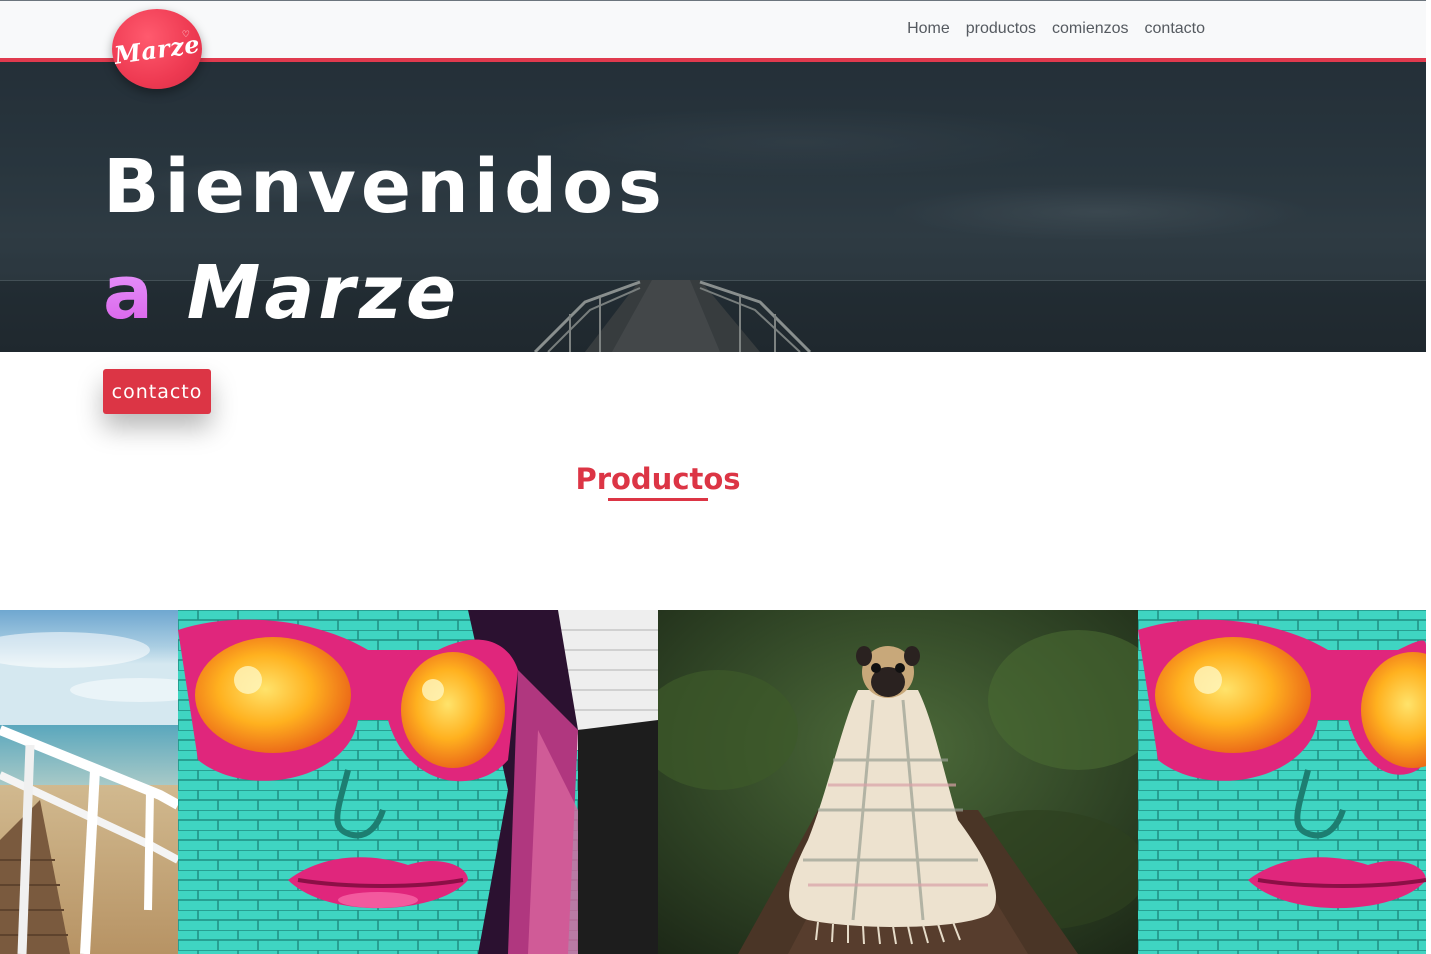 The image size is (1431, 954). What do you see at coordinates (89, 782) in the screenshot?
I see `pier-image` at bounding box center [89, 782].